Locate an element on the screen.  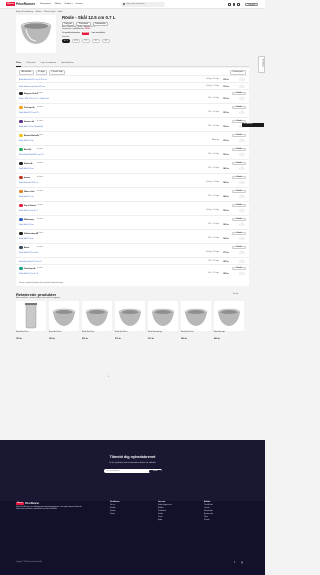
footer-link: Privatliv is located at coordinates (208, 520).